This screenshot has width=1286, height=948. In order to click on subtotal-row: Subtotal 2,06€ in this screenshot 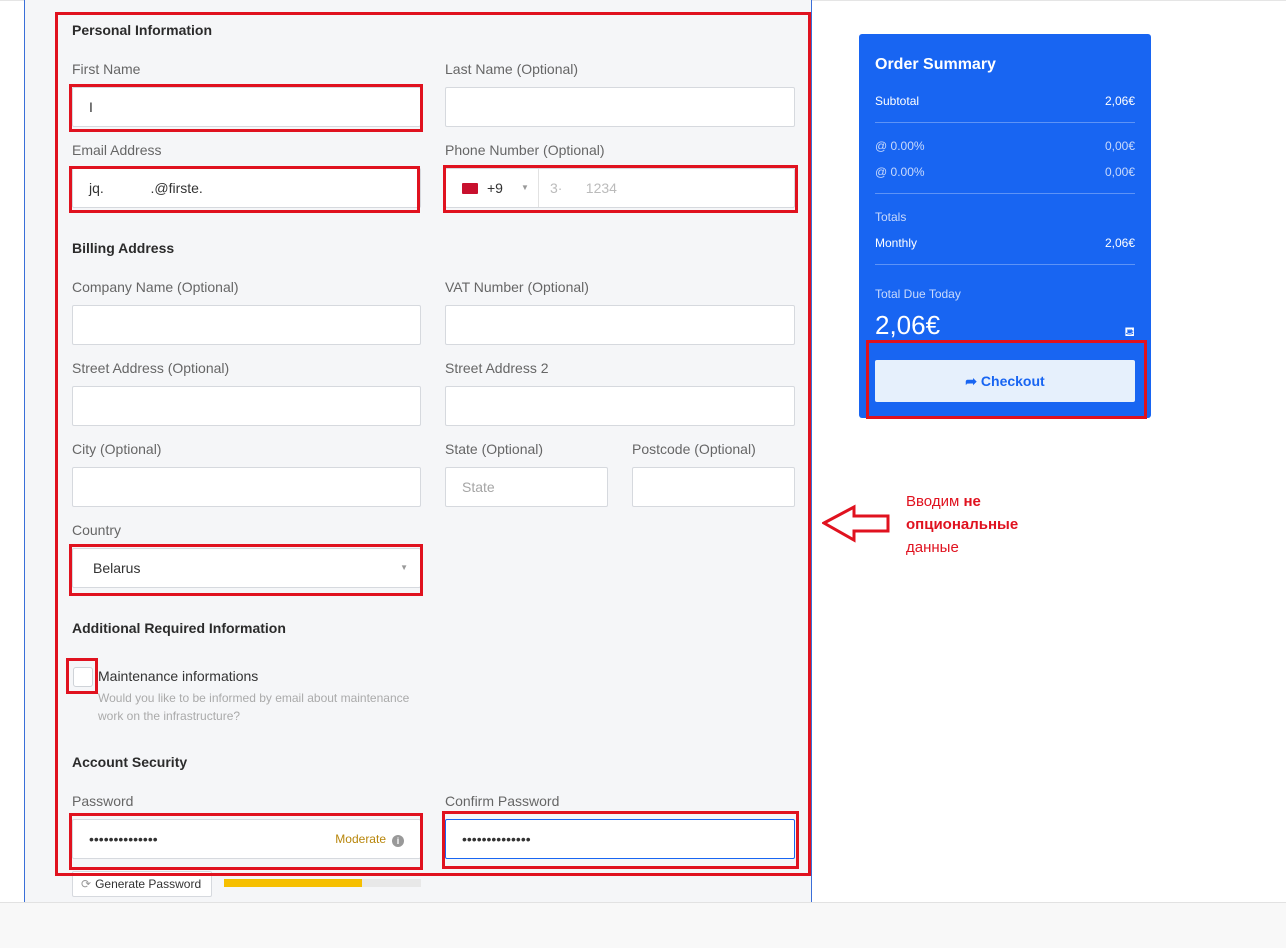, I will do `click(1005, 101)`.